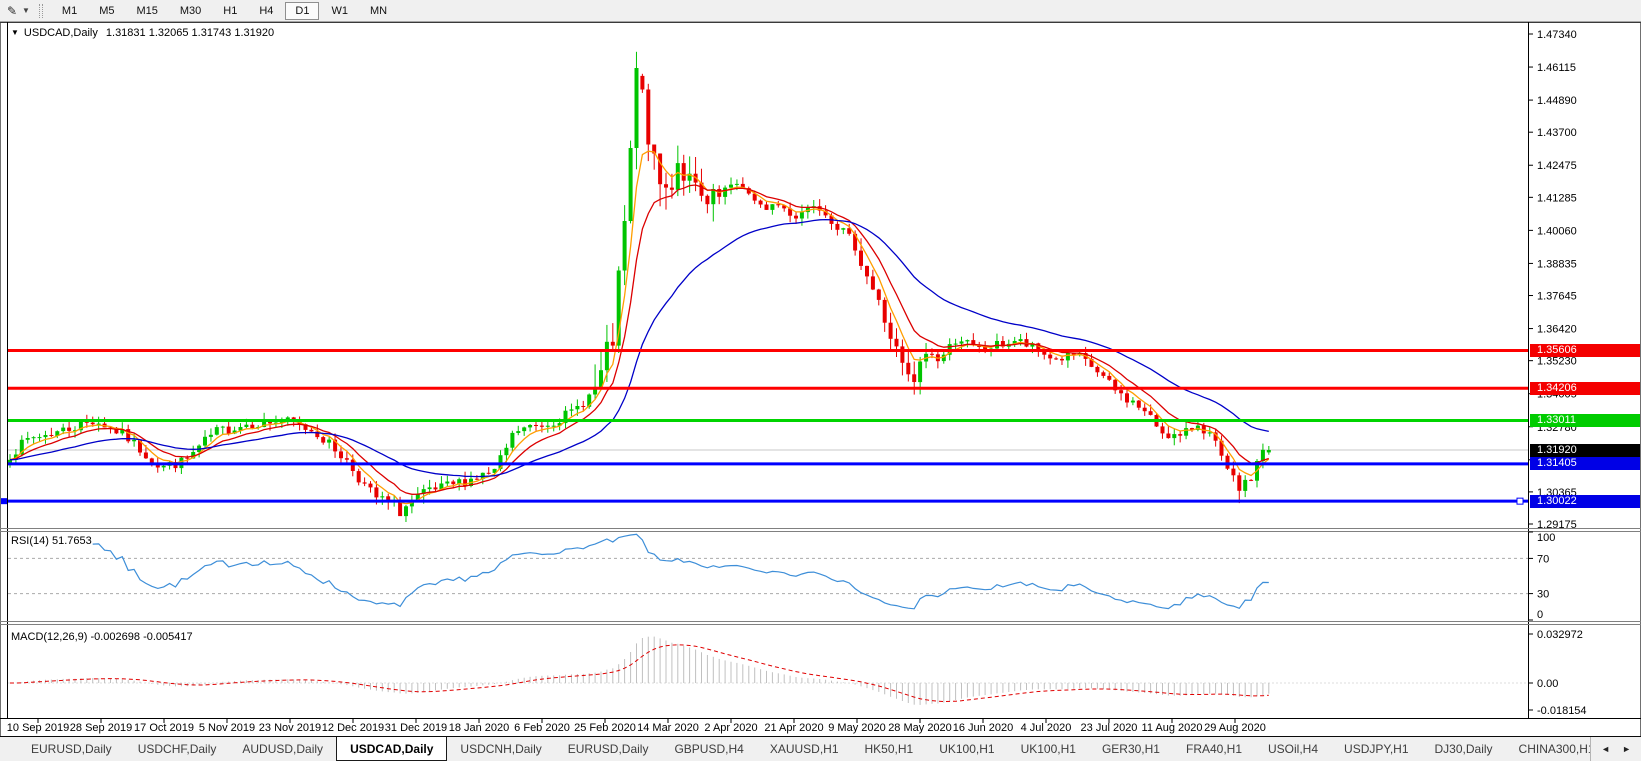 Image resolution: width=1641 pixels, height=761 pixels. I want to click on date-tick-label: 12 Dec 2019, so click(353, 728).